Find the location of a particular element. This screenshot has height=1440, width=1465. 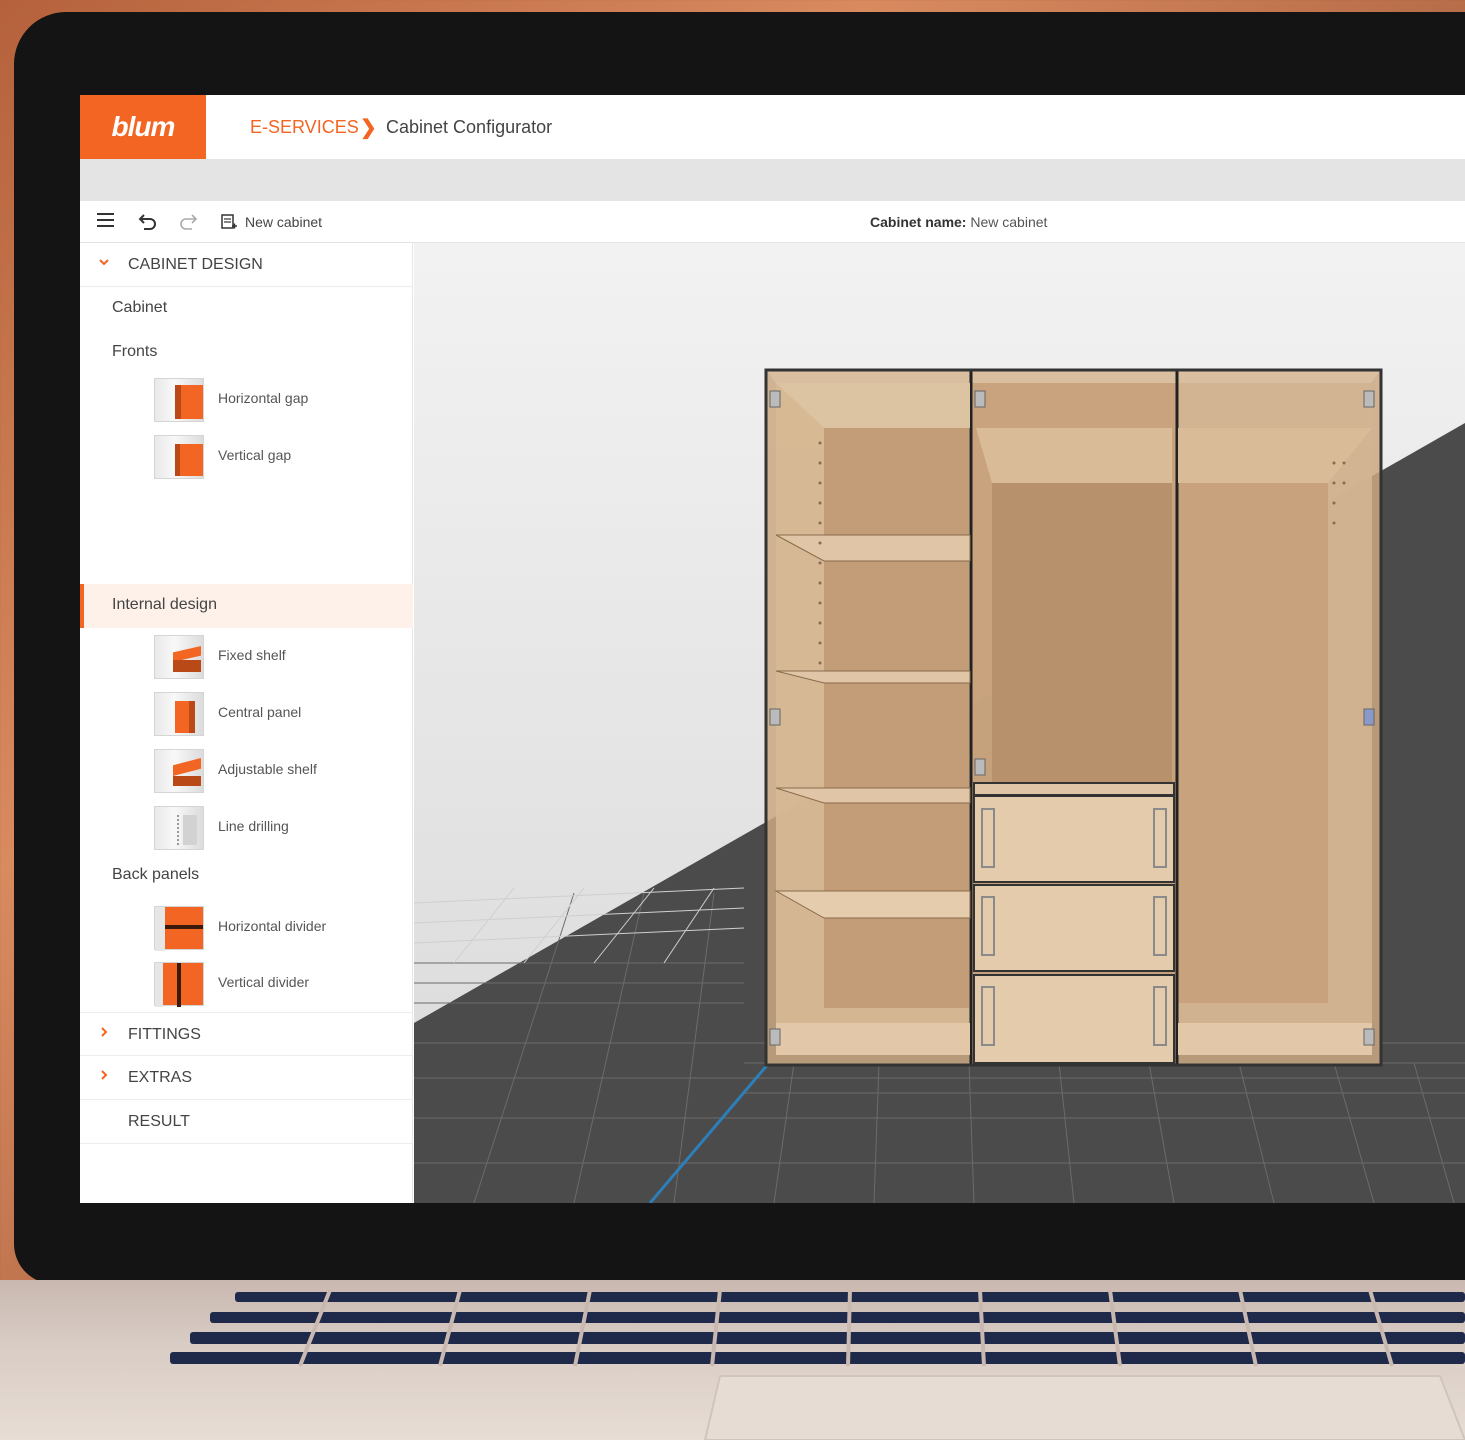

option-vertical-divider: Vertical divider is located at coordinates (246, 986).